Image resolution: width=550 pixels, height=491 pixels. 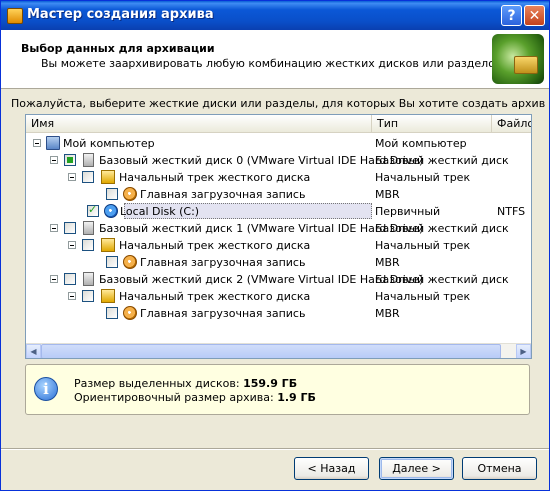 I want to click on info-icon: i, so click(x=46, y=389).